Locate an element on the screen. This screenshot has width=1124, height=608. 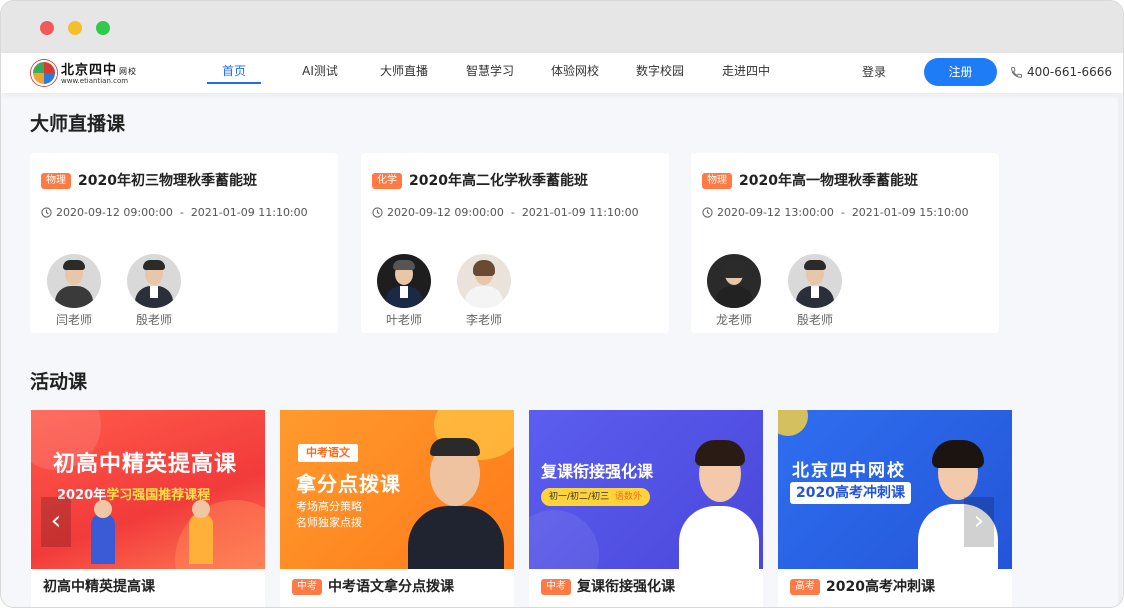
banner-subline: 2020高考冲刺课 is located at coordinates (850, 493).